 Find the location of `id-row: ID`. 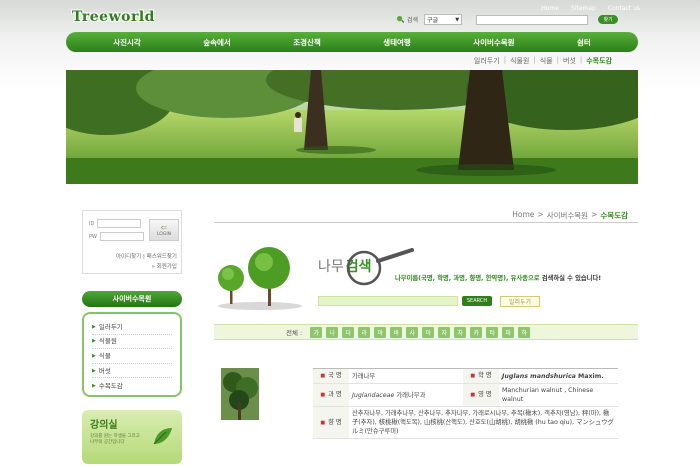

id-row: ID is located at coordinates (115, 223).